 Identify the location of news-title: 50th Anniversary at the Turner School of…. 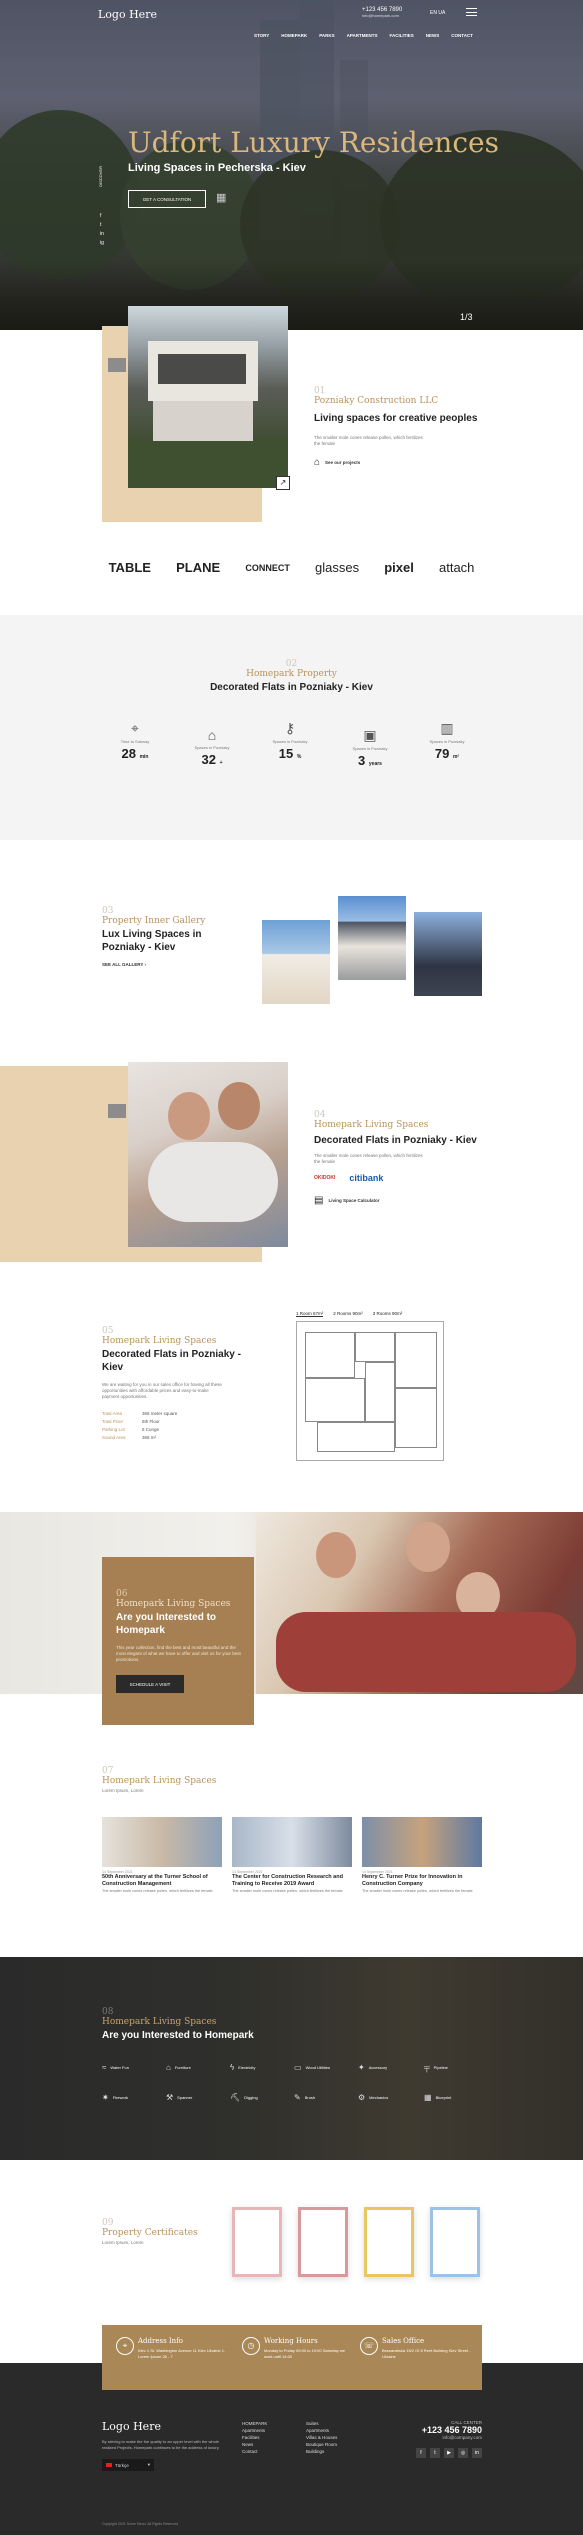
(162, 1881).